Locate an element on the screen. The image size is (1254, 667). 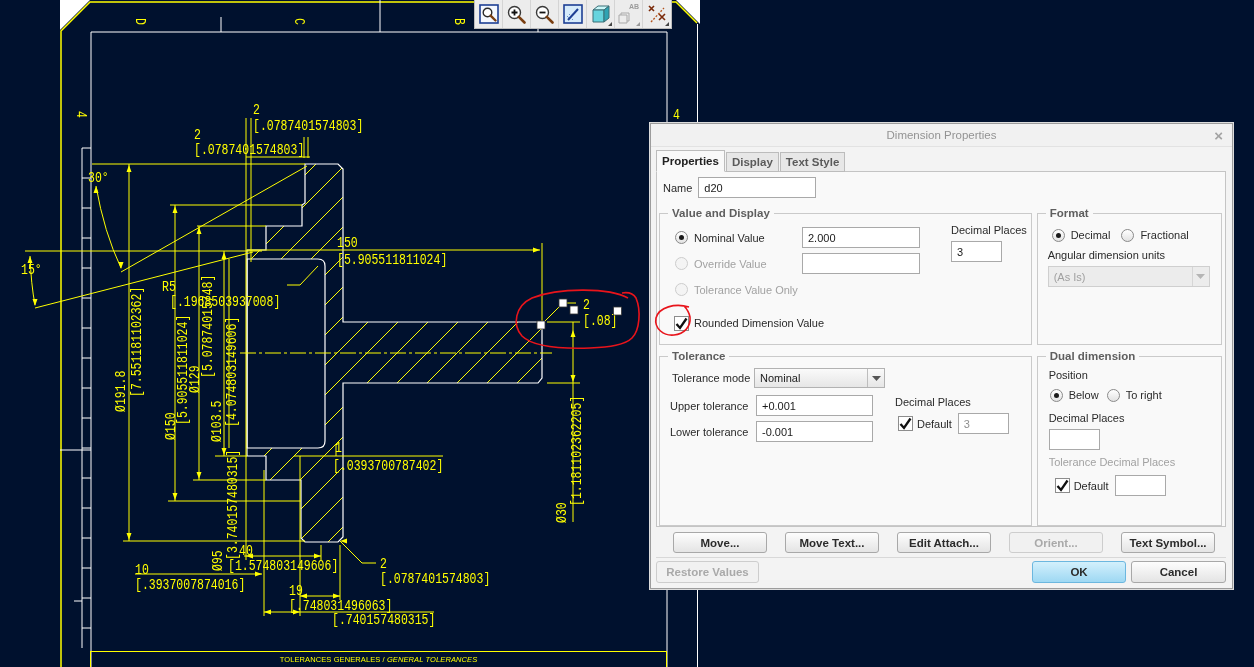
text-field: +0.001 is located at coordinates (814, 405).